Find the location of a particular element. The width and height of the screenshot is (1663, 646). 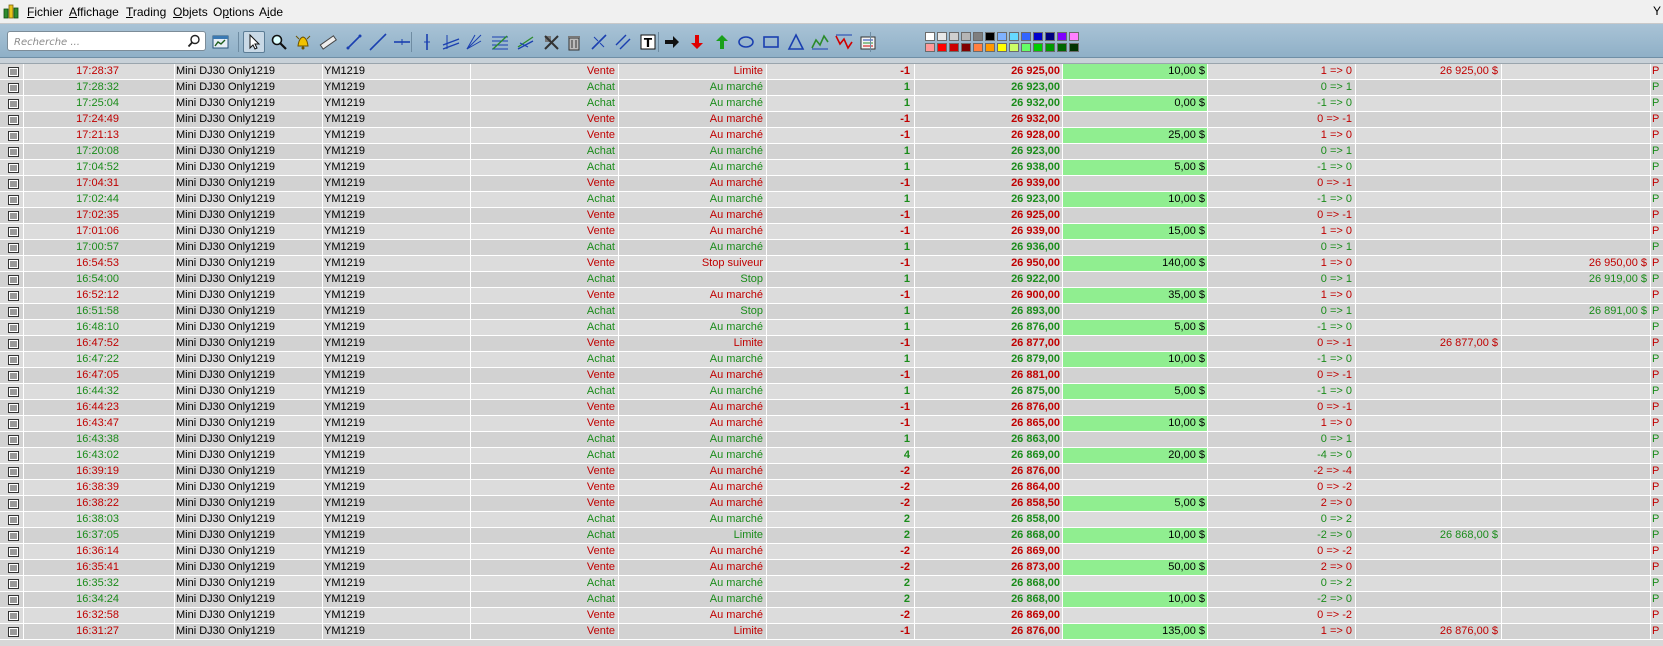

channel-icon is located at coordinates (451, 42).